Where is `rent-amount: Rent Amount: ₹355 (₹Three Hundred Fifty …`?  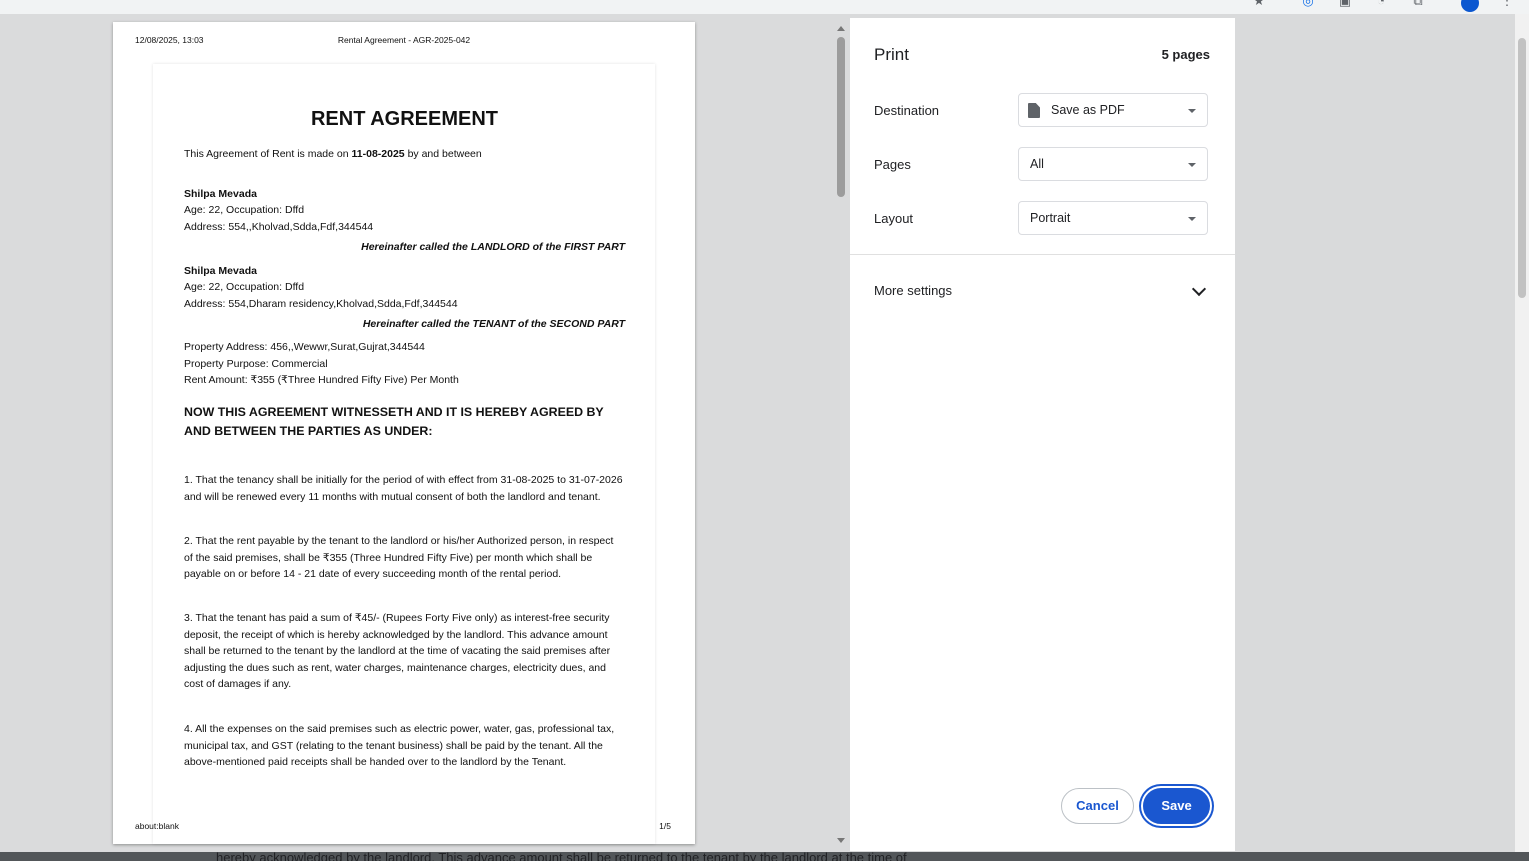 rent-amount: Rent Amount: ₹355 (₹Three Hundred Fifty … is located at coordinates (321, 380).